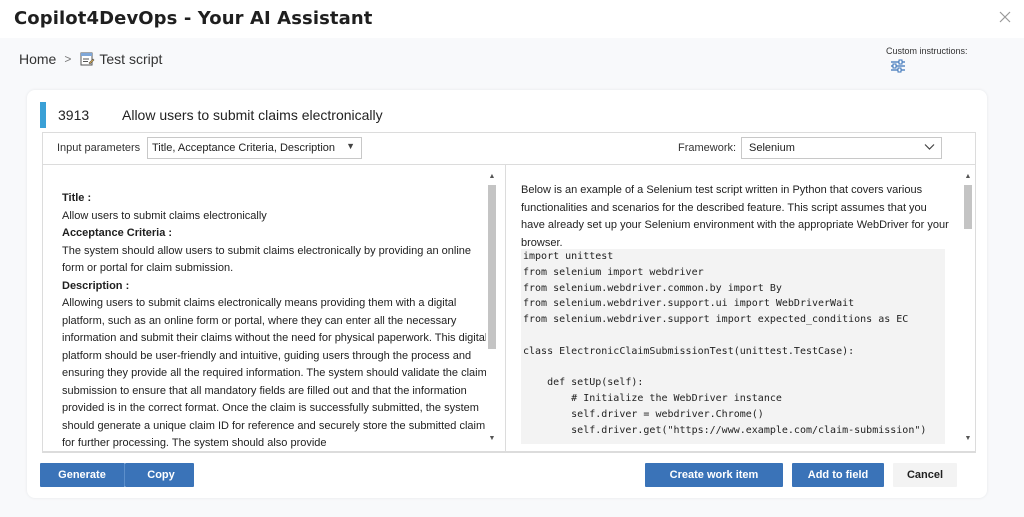 Image resolution: width=1024 pixels, height=517 pixels. I want to click on app-title: Copilot4DevOps - Your AI Assistant, so click(193, 18).